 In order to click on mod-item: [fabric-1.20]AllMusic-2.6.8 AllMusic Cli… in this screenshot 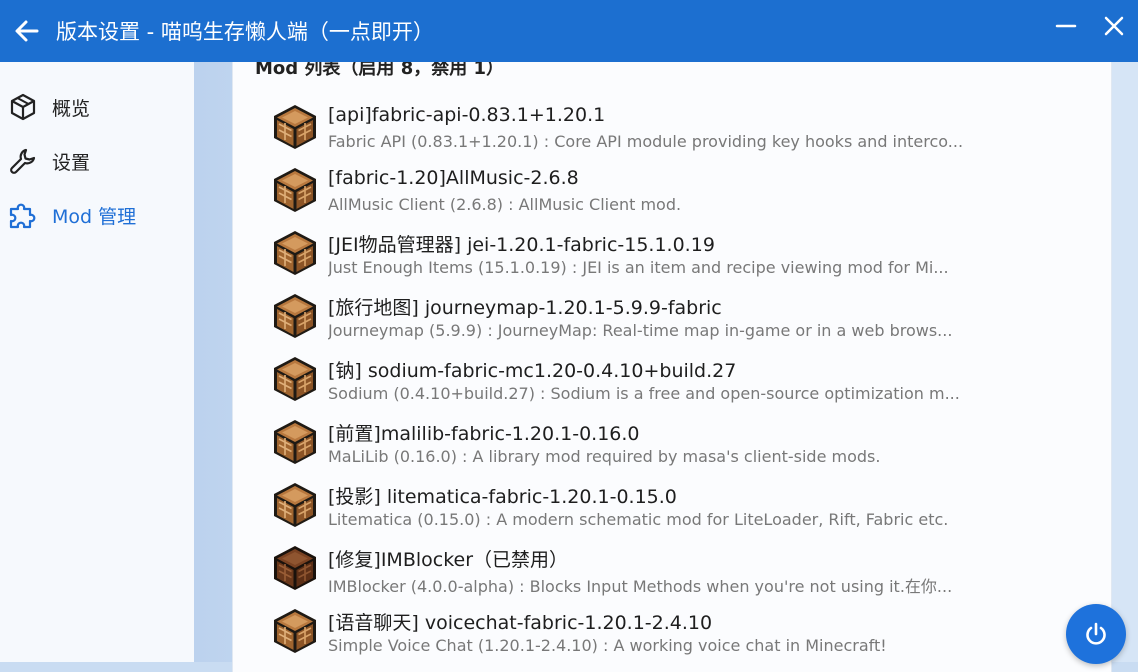, I will do `click(672, 196)`.